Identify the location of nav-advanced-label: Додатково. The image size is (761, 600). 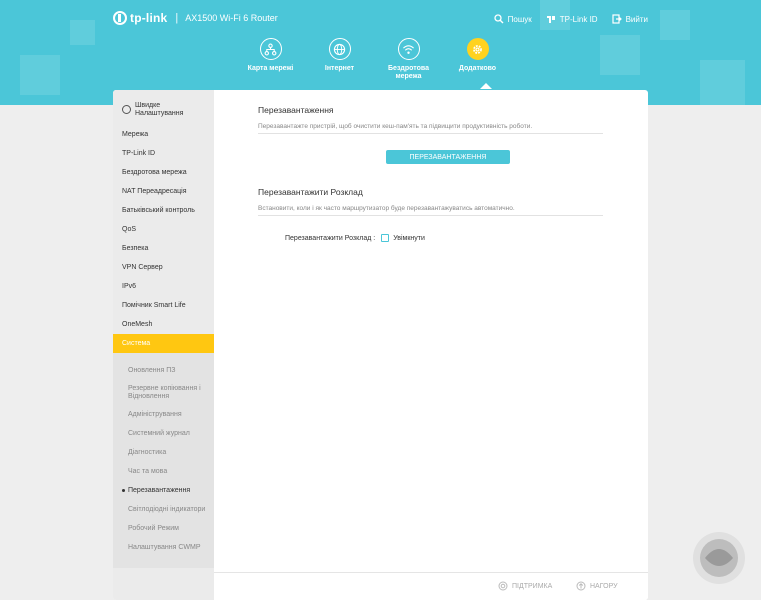
(477, 68).